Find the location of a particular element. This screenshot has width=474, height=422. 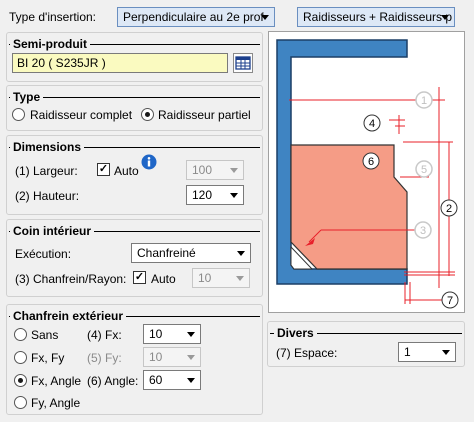

fx-fy-label: Fx, Fy is located at coordinates (48, 358).